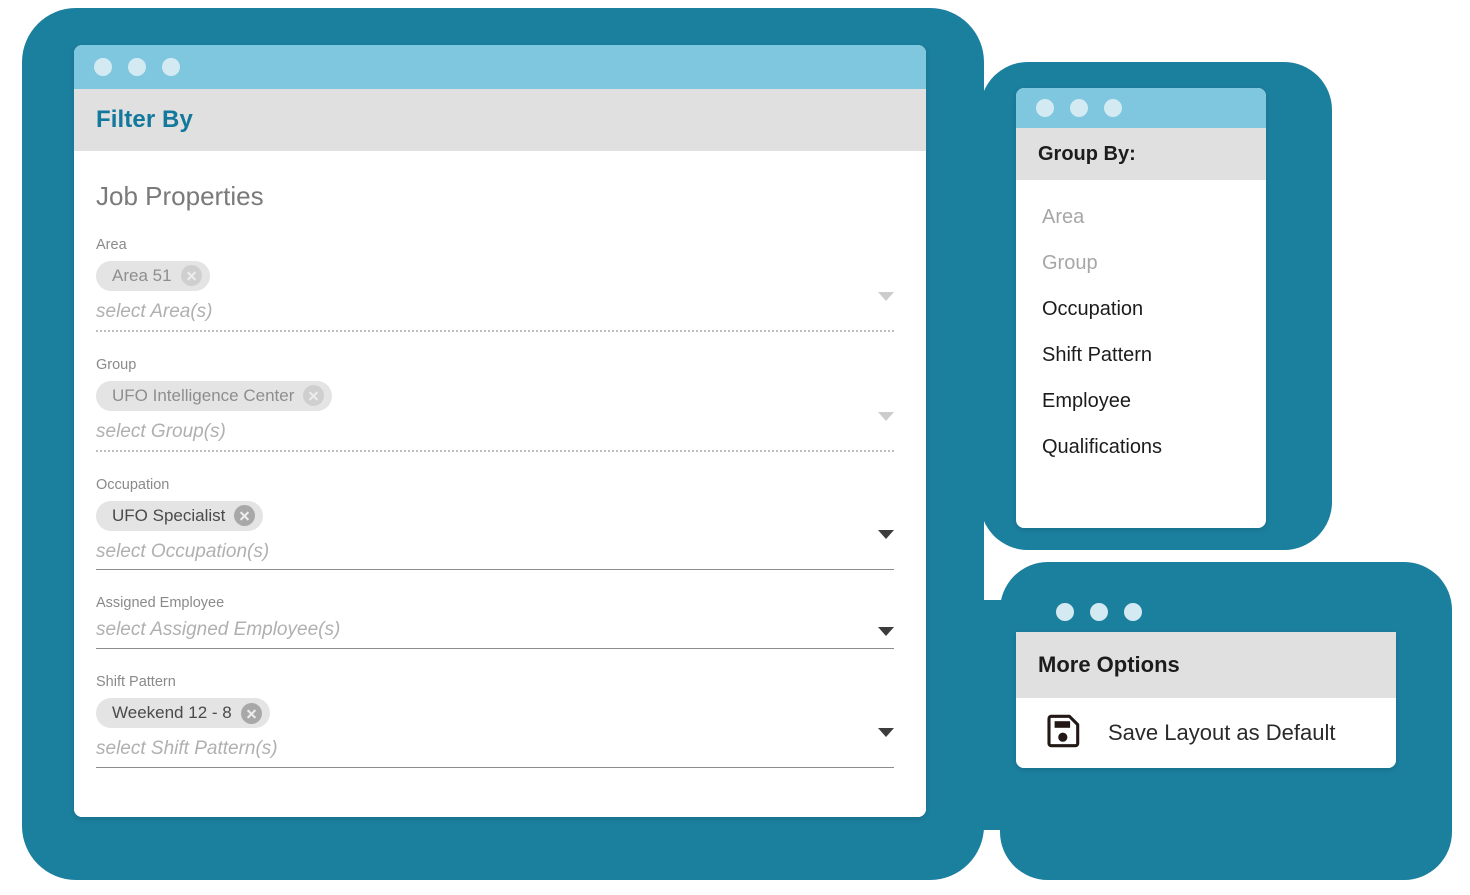  Describe the element at coordinates (169, 515) in the screenshot. I see `chip-label: UFO Specialist` at that location.